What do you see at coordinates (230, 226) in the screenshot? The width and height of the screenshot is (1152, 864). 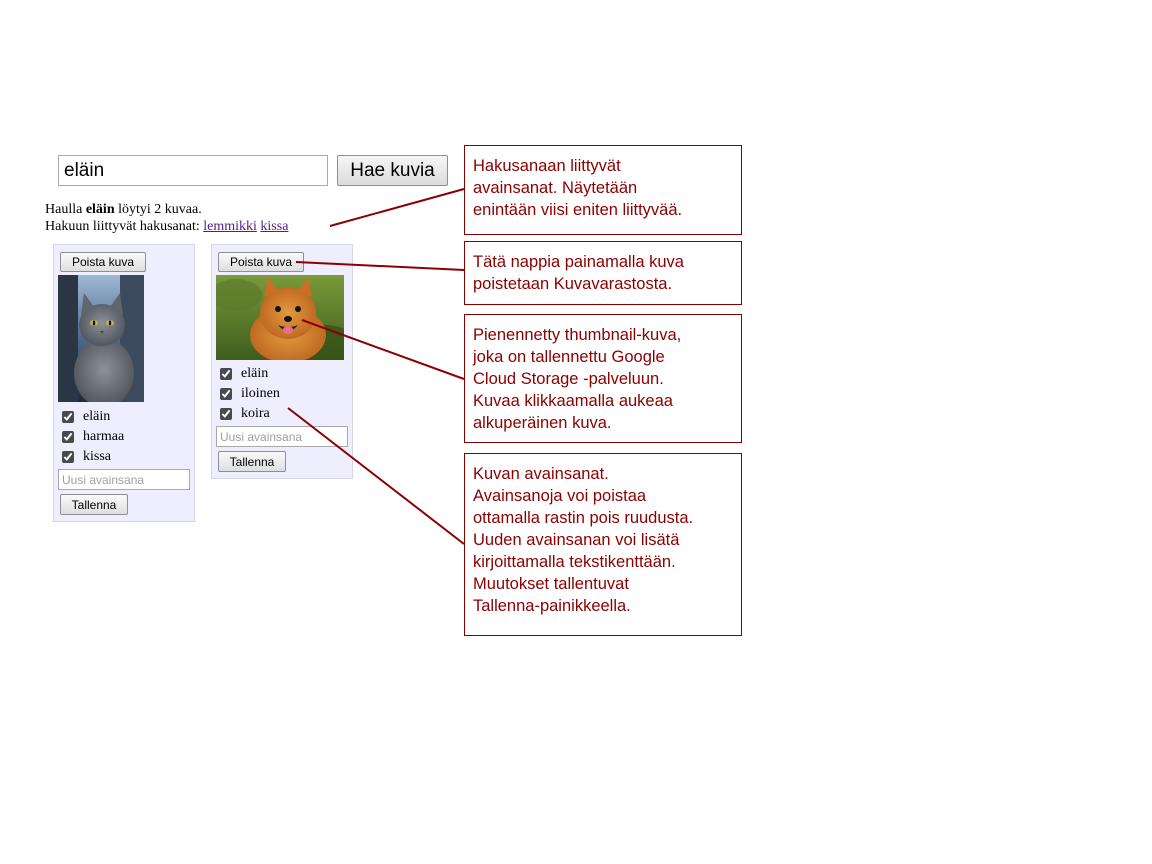 I see `related-link-lemmikki: lemmikki` at bounding box center [230, 226].